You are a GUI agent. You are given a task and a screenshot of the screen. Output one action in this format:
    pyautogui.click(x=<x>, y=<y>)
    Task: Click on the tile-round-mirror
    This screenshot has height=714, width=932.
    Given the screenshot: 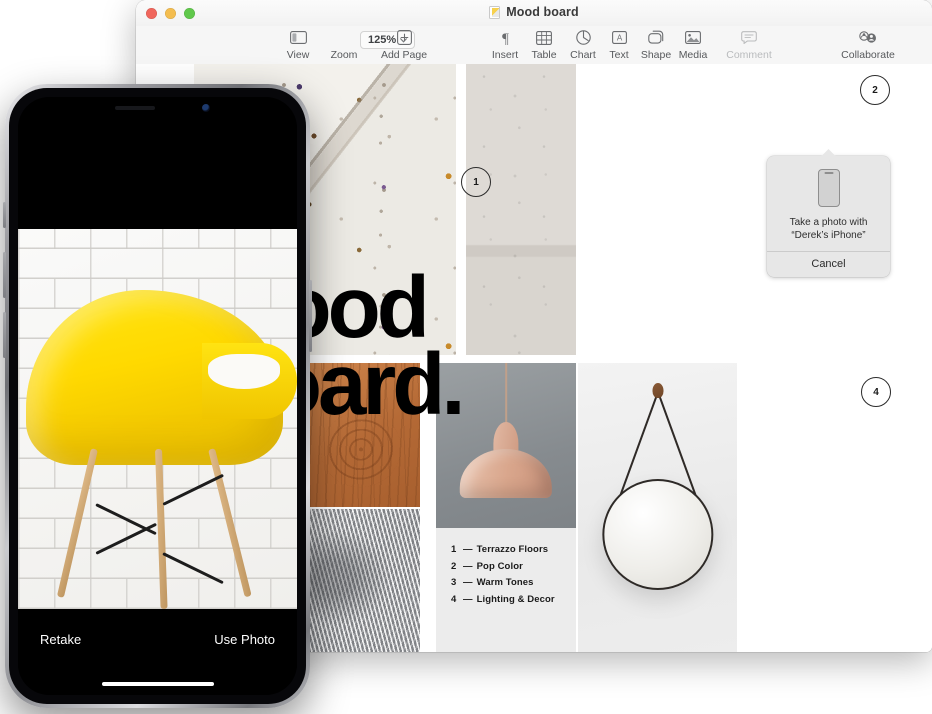 What is the action you would take?
    pyautogui.click(x=657, y=507)
    